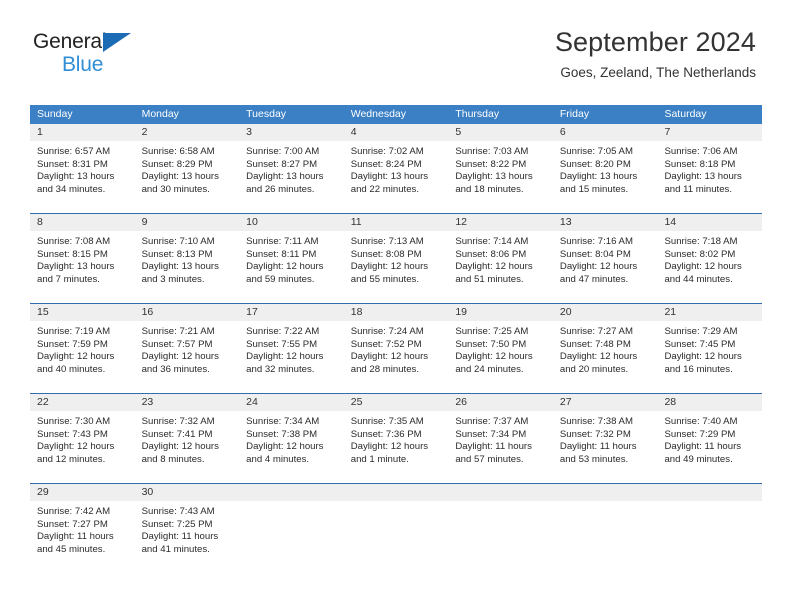 The height and width of the screenshot is (612, 792). Describe the element at coordinates (177, 344) in the screenshot. I see `sunset-time: Sunset: 7:57 PM` at that location.